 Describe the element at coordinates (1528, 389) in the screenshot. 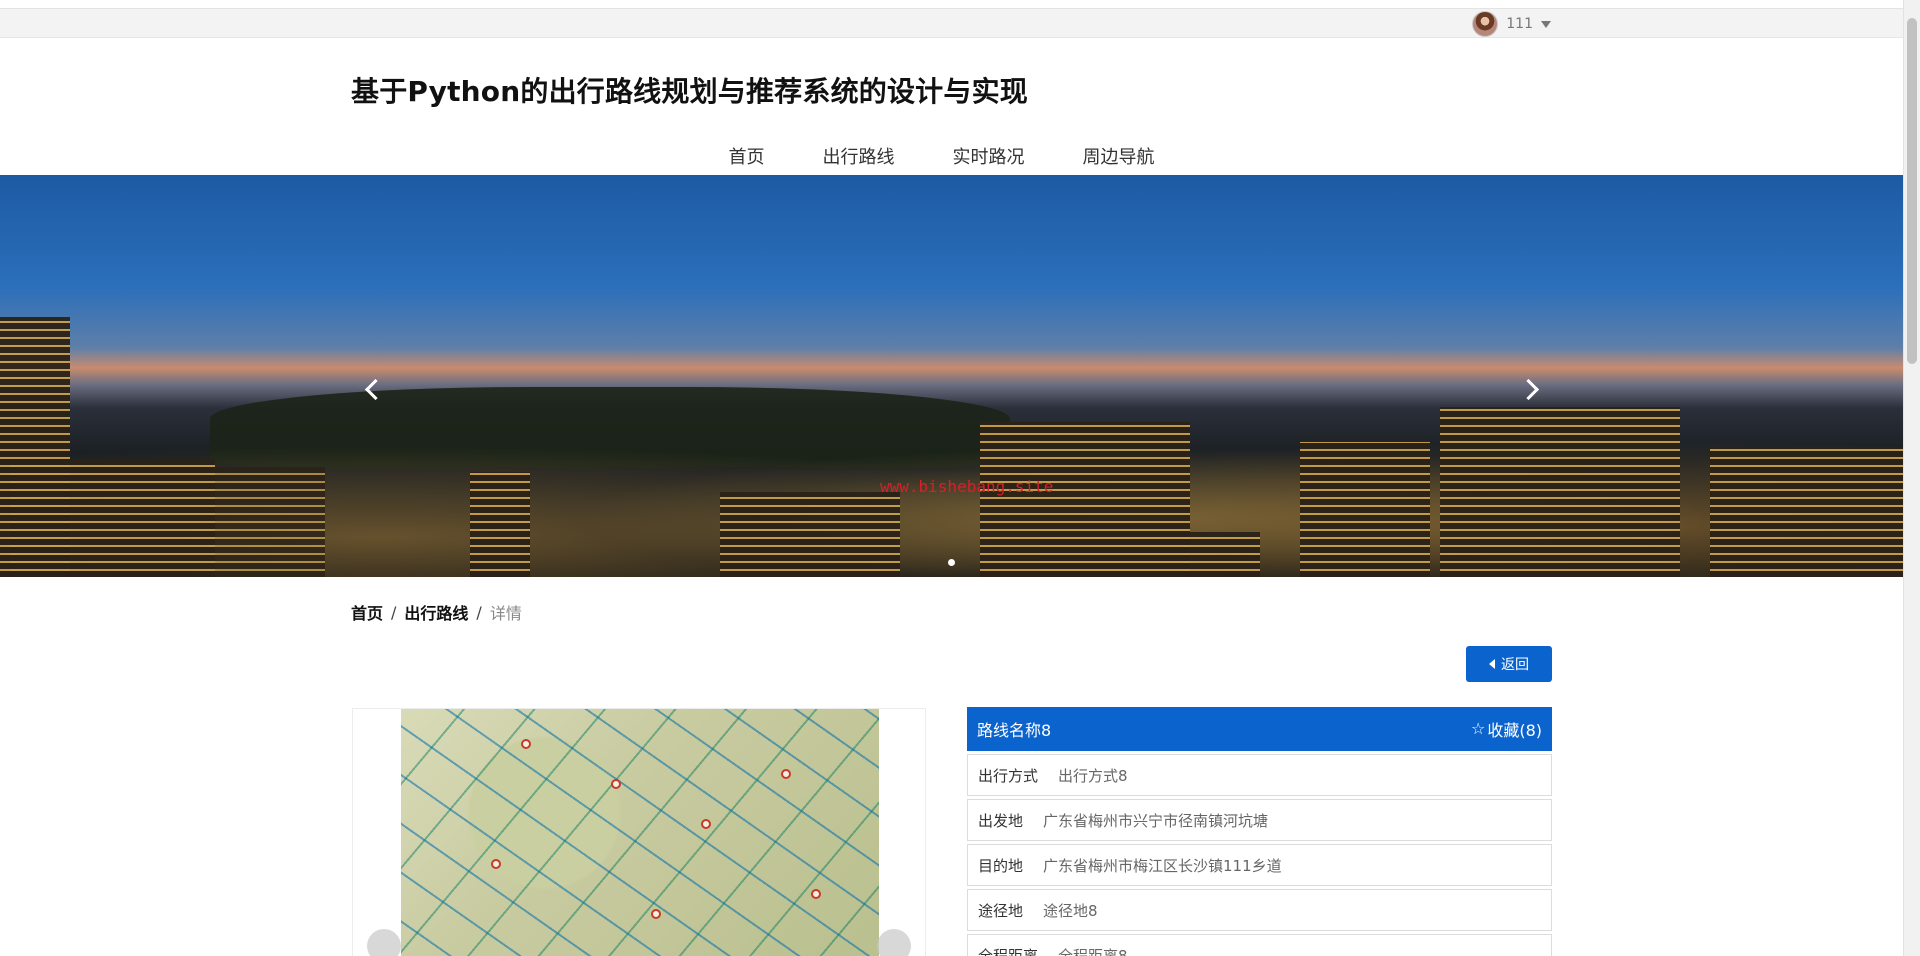

I see `carousel-next-button` at that location.